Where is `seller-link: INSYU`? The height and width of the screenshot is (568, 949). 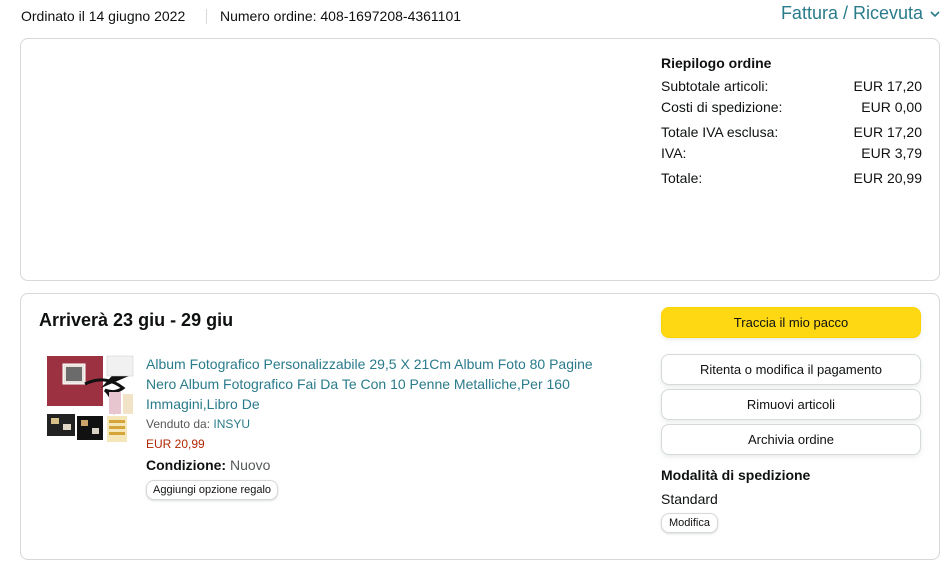 seller-link: INSYU is located at coordinates (231, 424).